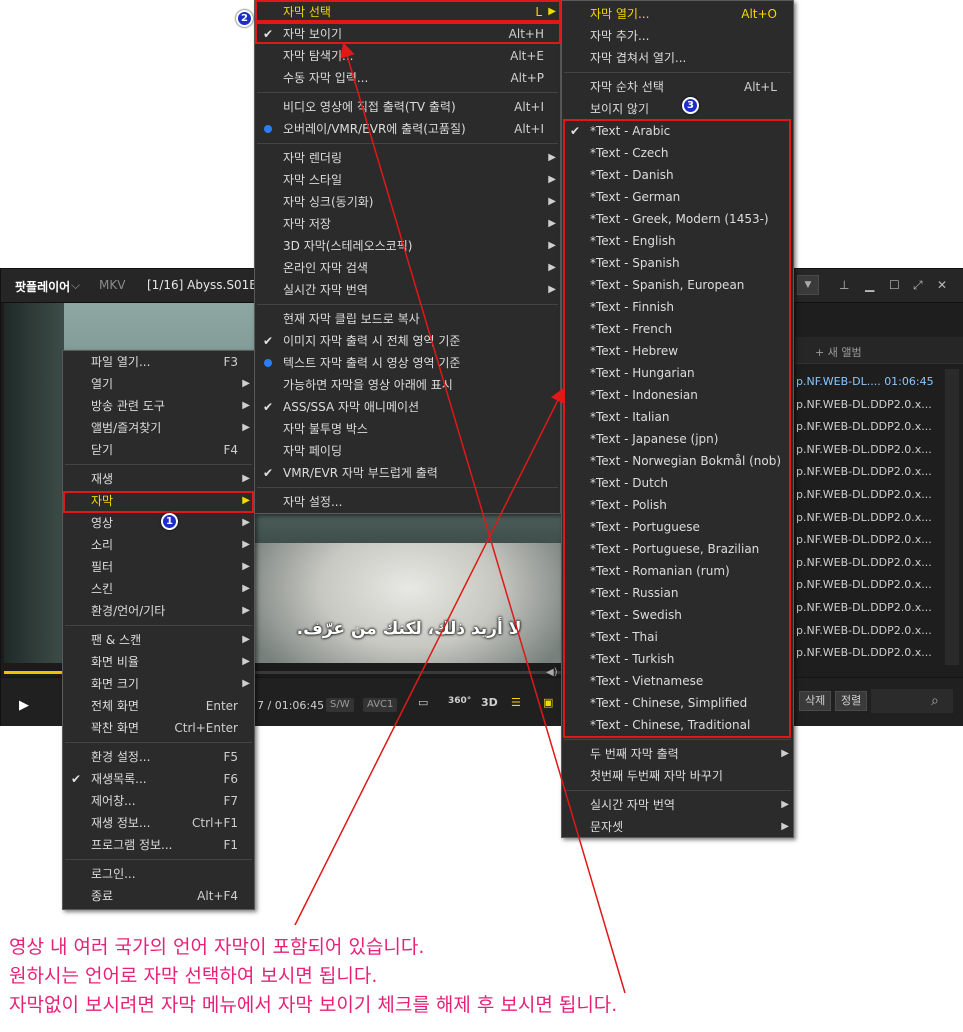  I want to click on menu2-item: 자막 저장 ▶, so click(407, 224).